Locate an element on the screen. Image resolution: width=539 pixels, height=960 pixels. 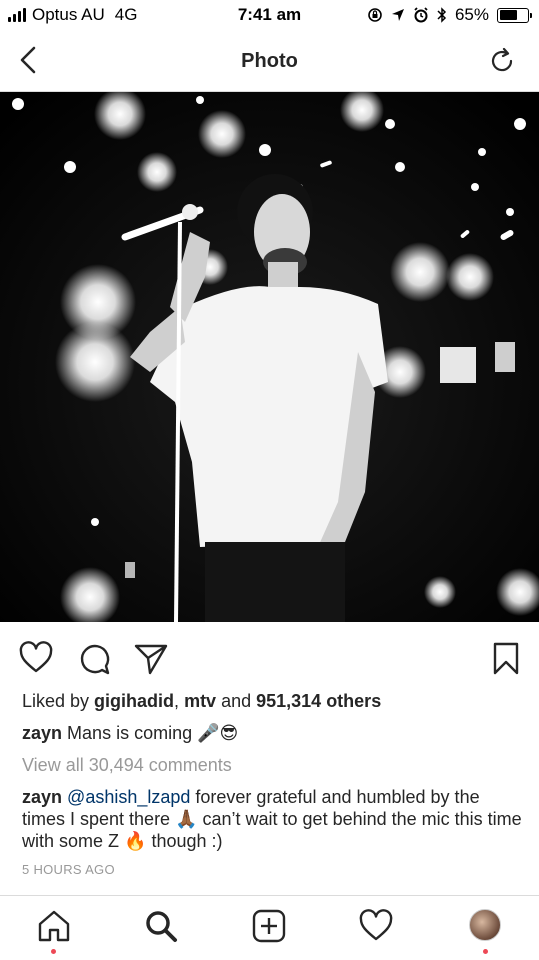
sunglasses-emoji-icon: 😎 is located at coordinates (229, 733).